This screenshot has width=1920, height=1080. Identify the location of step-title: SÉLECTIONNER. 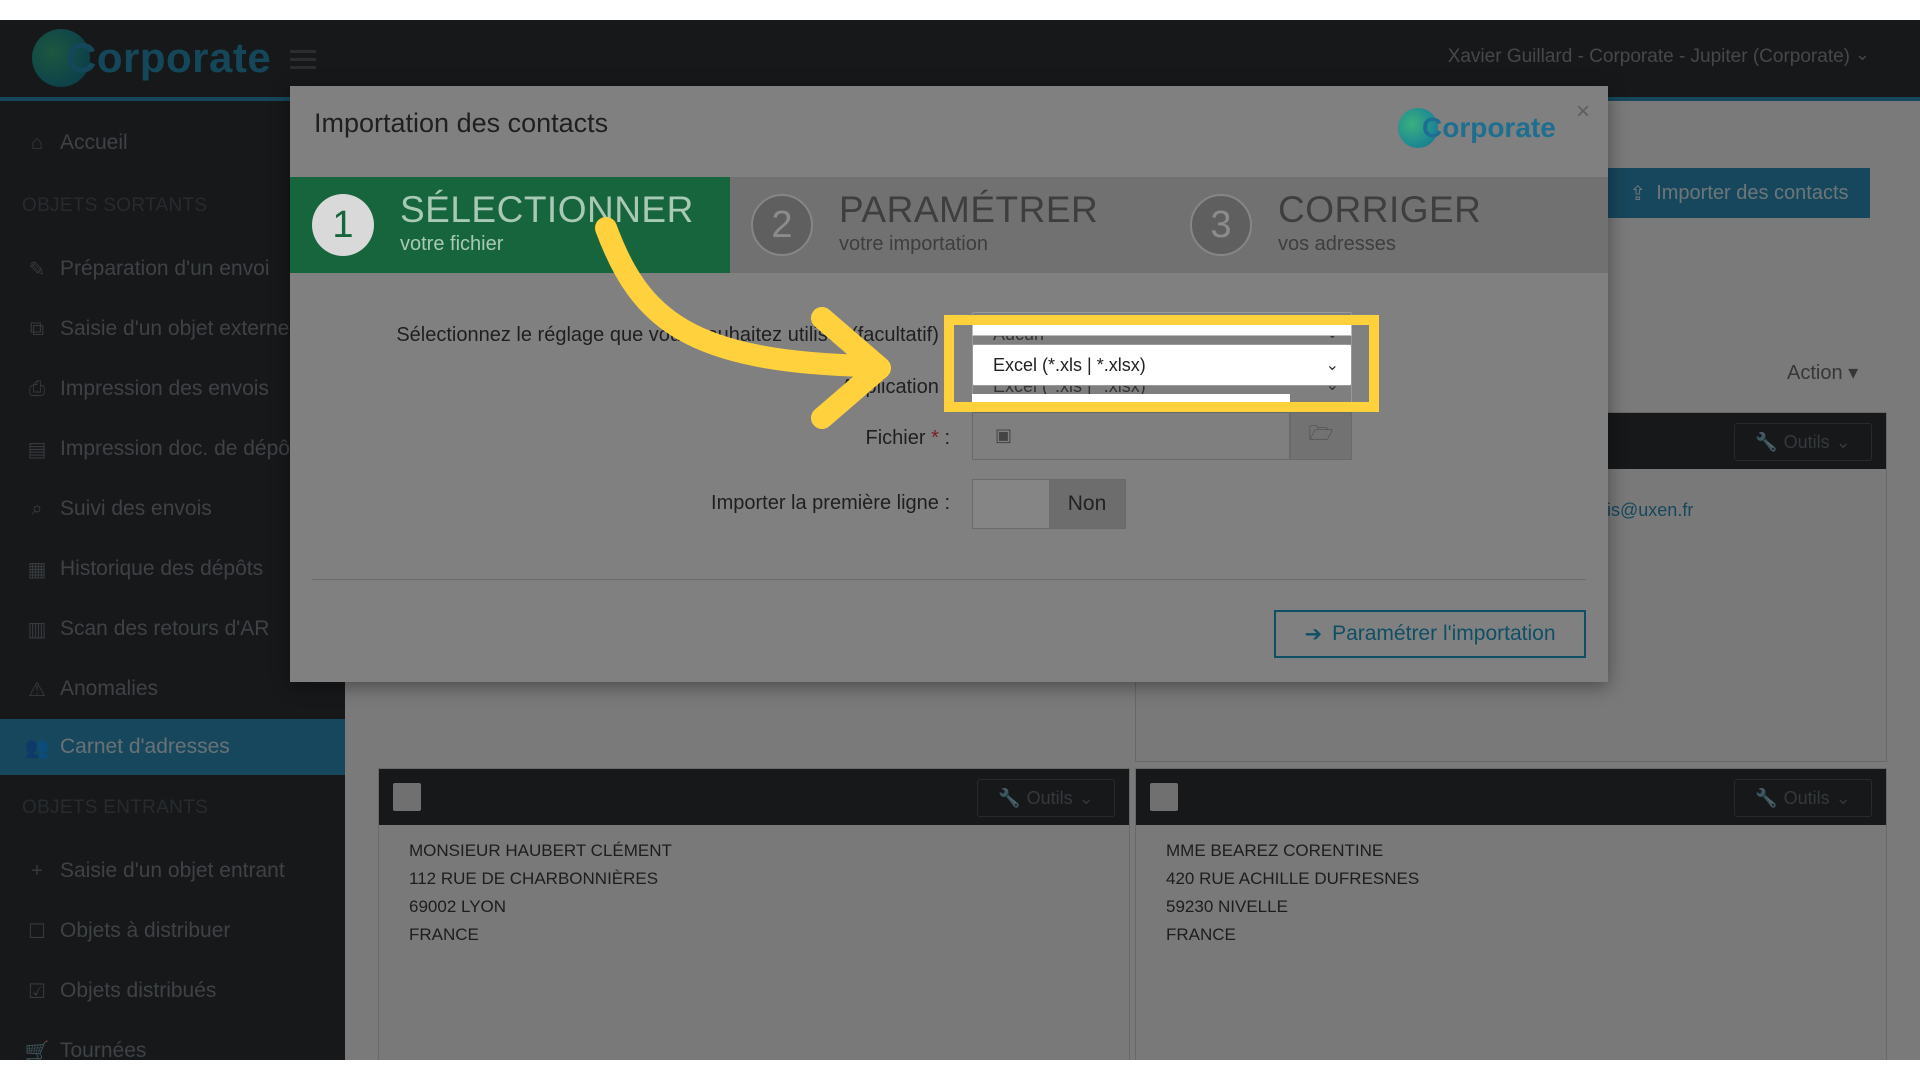
(547, 209).